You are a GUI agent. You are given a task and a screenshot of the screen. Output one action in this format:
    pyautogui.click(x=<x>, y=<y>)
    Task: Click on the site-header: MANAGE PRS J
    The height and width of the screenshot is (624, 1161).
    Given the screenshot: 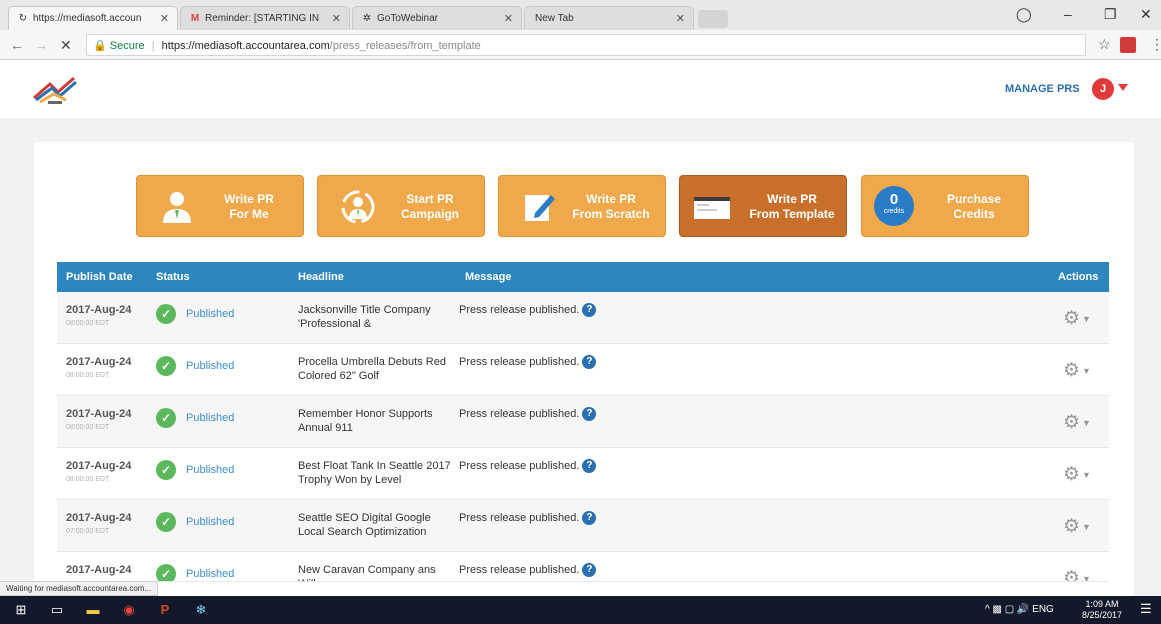 What is the action you would take?
    pyautogui.click(x=580, y=89)
    